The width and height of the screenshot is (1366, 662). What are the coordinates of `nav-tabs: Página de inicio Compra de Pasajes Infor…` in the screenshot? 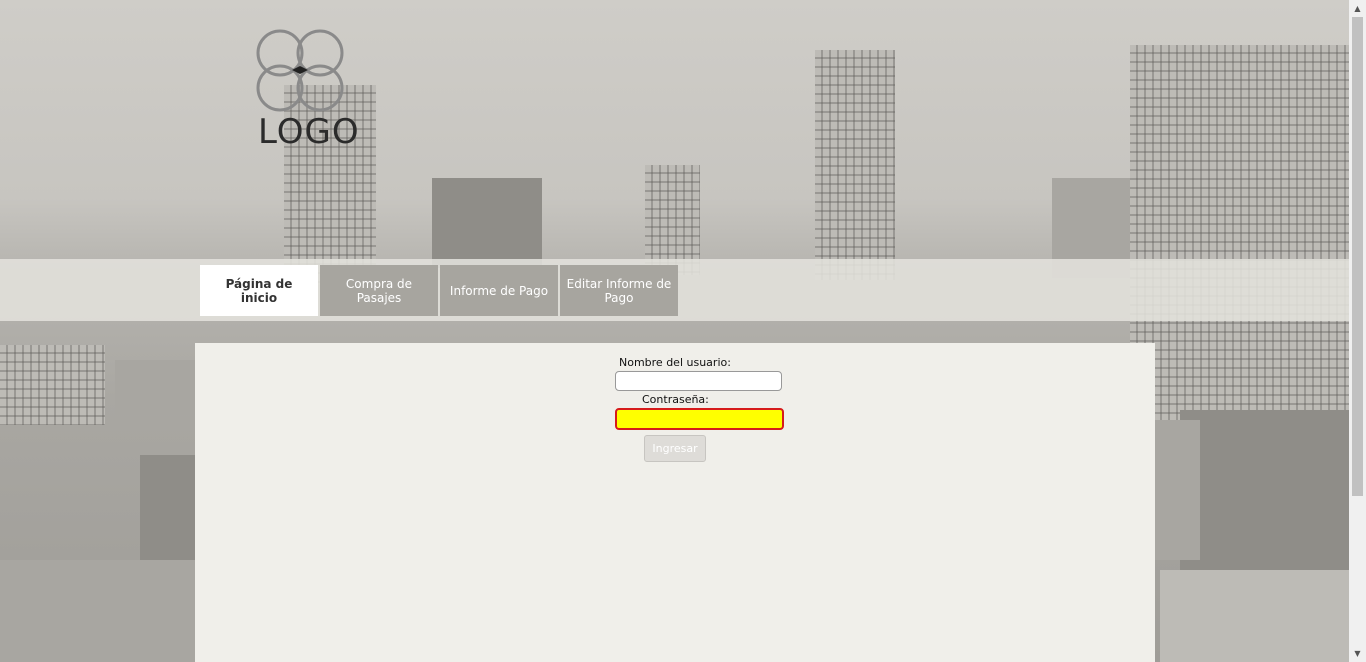 It's located at (439, 290).